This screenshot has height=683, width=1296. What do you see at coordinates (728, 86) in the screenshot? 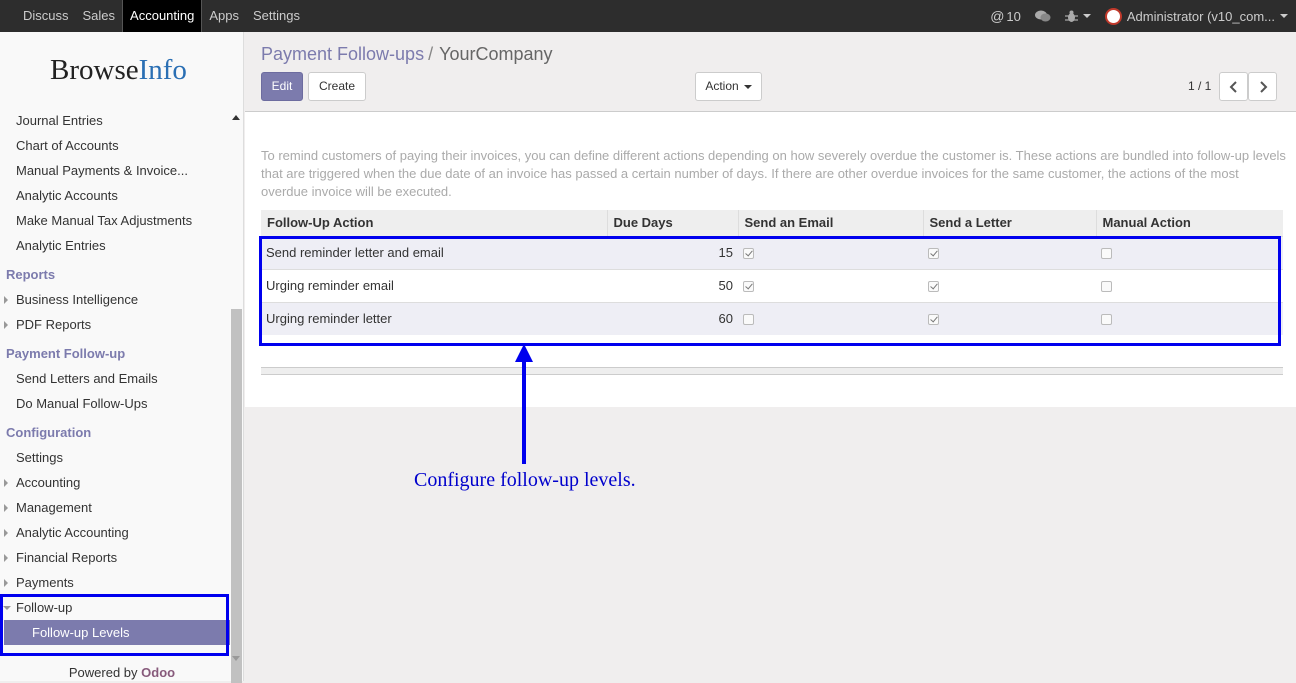
I see `action-dropdown: Action` at bounding box center [728, 86].